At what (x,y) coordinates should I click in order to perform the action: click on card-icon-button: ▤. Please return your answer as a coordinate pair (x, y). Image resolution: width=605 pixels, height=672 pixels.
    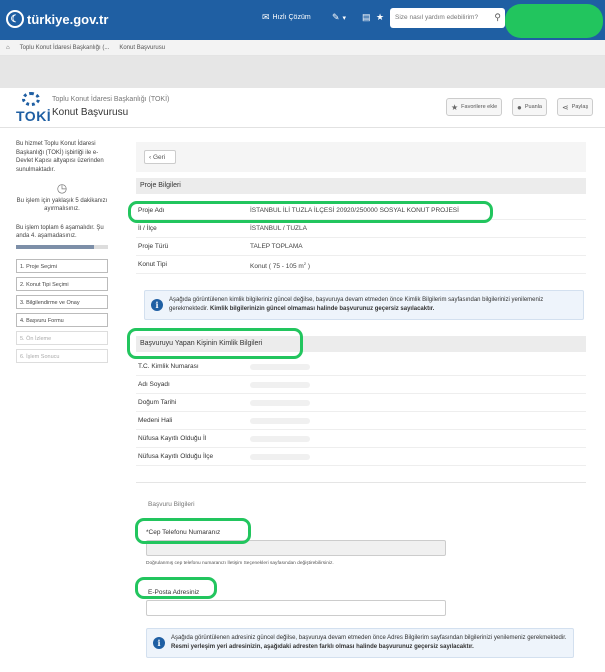
    Looking at the image, I should click on (368, 17).